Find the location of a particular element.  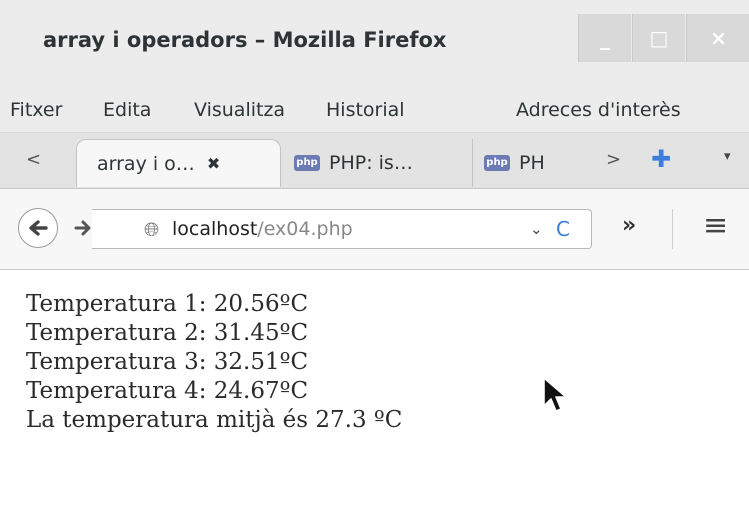

new-tab-icon: ✚ is located at coordinates (661, 159).